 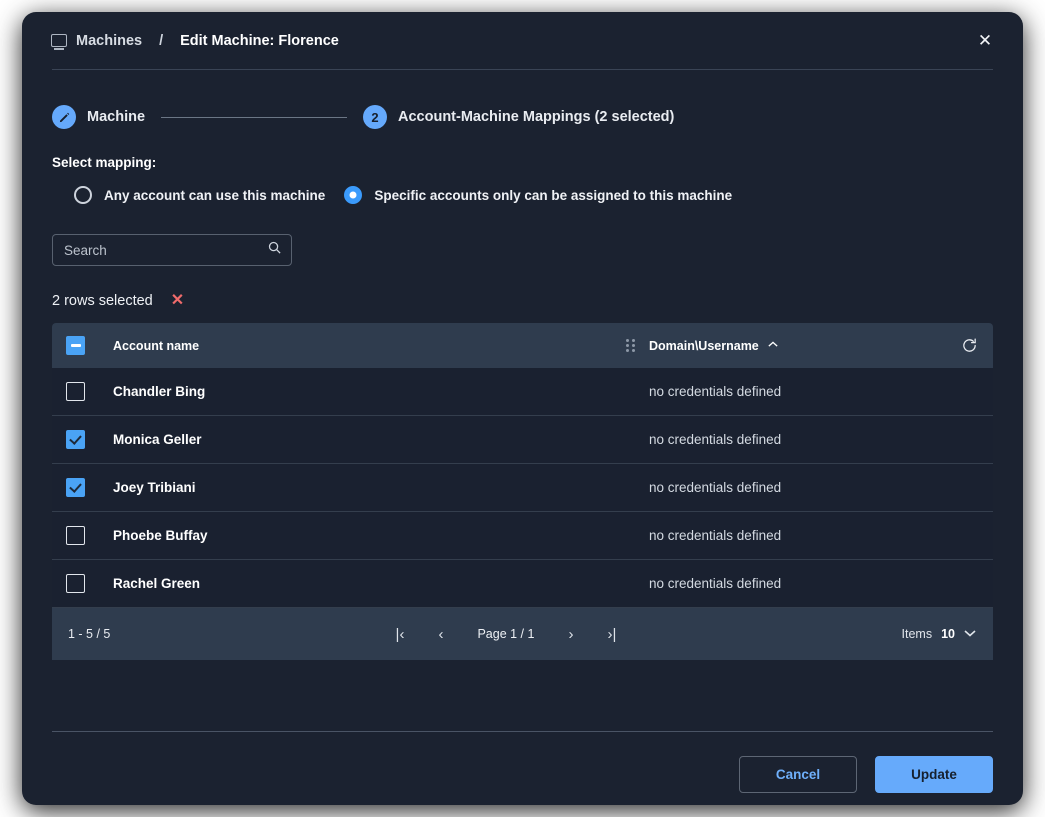 I want to click on table-row: Chandler Bing no credentials defined, so click(x=522, y=392).